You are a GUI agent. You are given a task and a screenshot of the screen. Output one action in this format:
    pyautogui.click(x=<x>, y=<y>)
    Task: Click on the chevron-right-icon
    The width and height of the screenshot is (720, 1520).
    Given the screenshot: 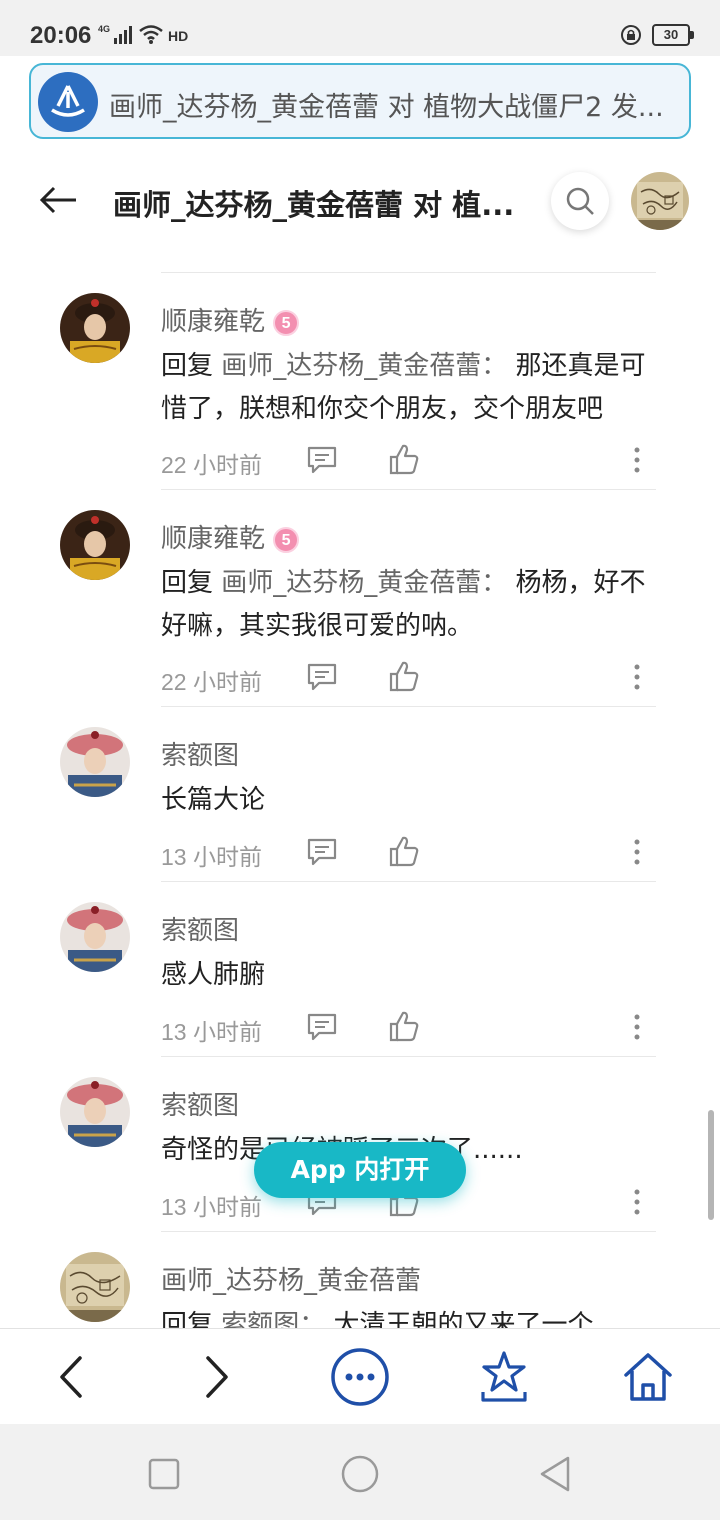 What is the action you would take?
    pyautogui.click(x=217, y=1377)
    